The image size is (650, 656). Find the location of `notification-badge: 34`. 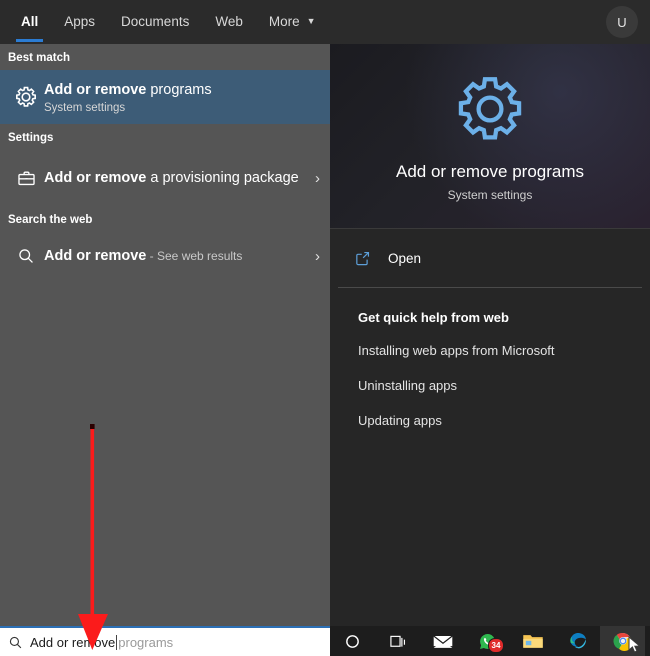

notification-badge: 34 is located at coordinates (496, 645).